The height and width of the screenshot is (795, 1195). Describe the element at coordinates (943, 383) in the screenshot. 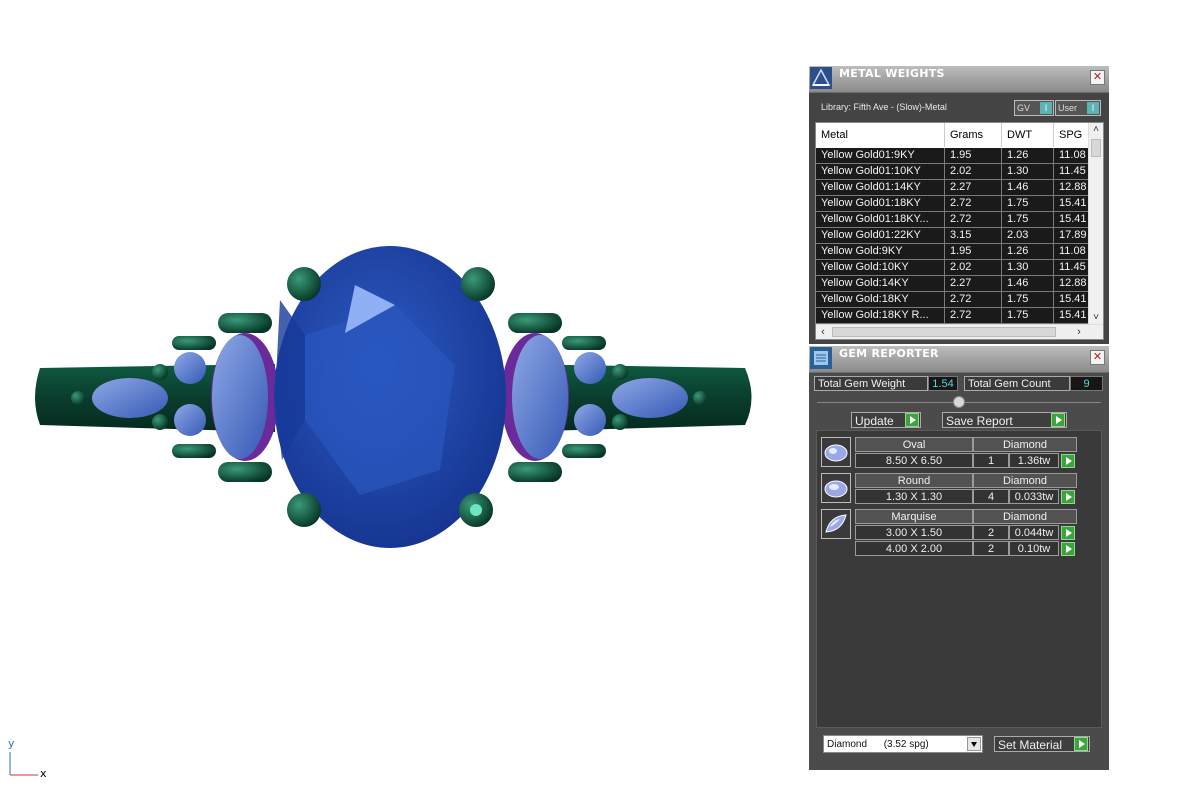

I see `total-gem-weight-value: 1.54` at that location.